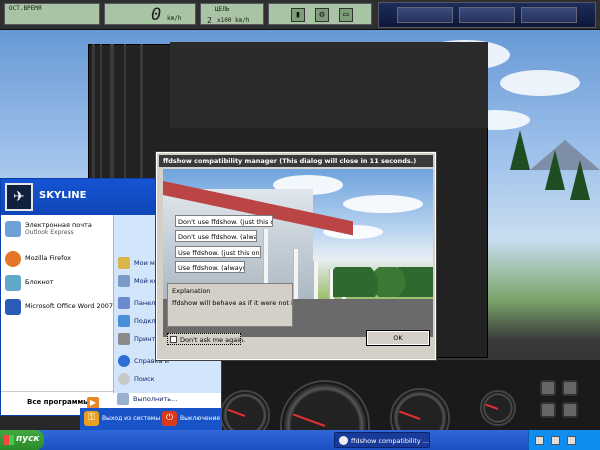 The width and height of the screenshot is (600, 450). I want to click on key-icon: ⚿, so click(91, 418).